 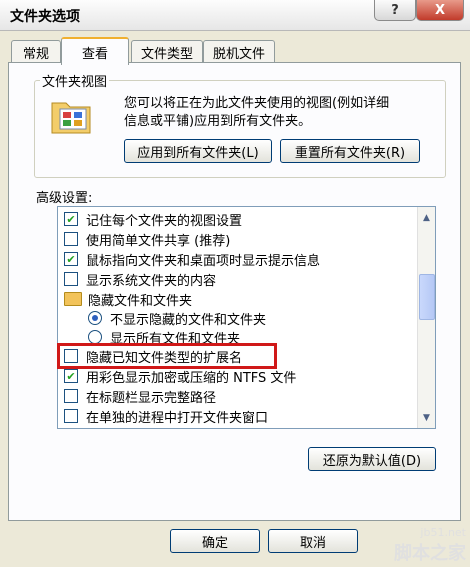 I want to click on folder-icon, so click(x=73, y=299).